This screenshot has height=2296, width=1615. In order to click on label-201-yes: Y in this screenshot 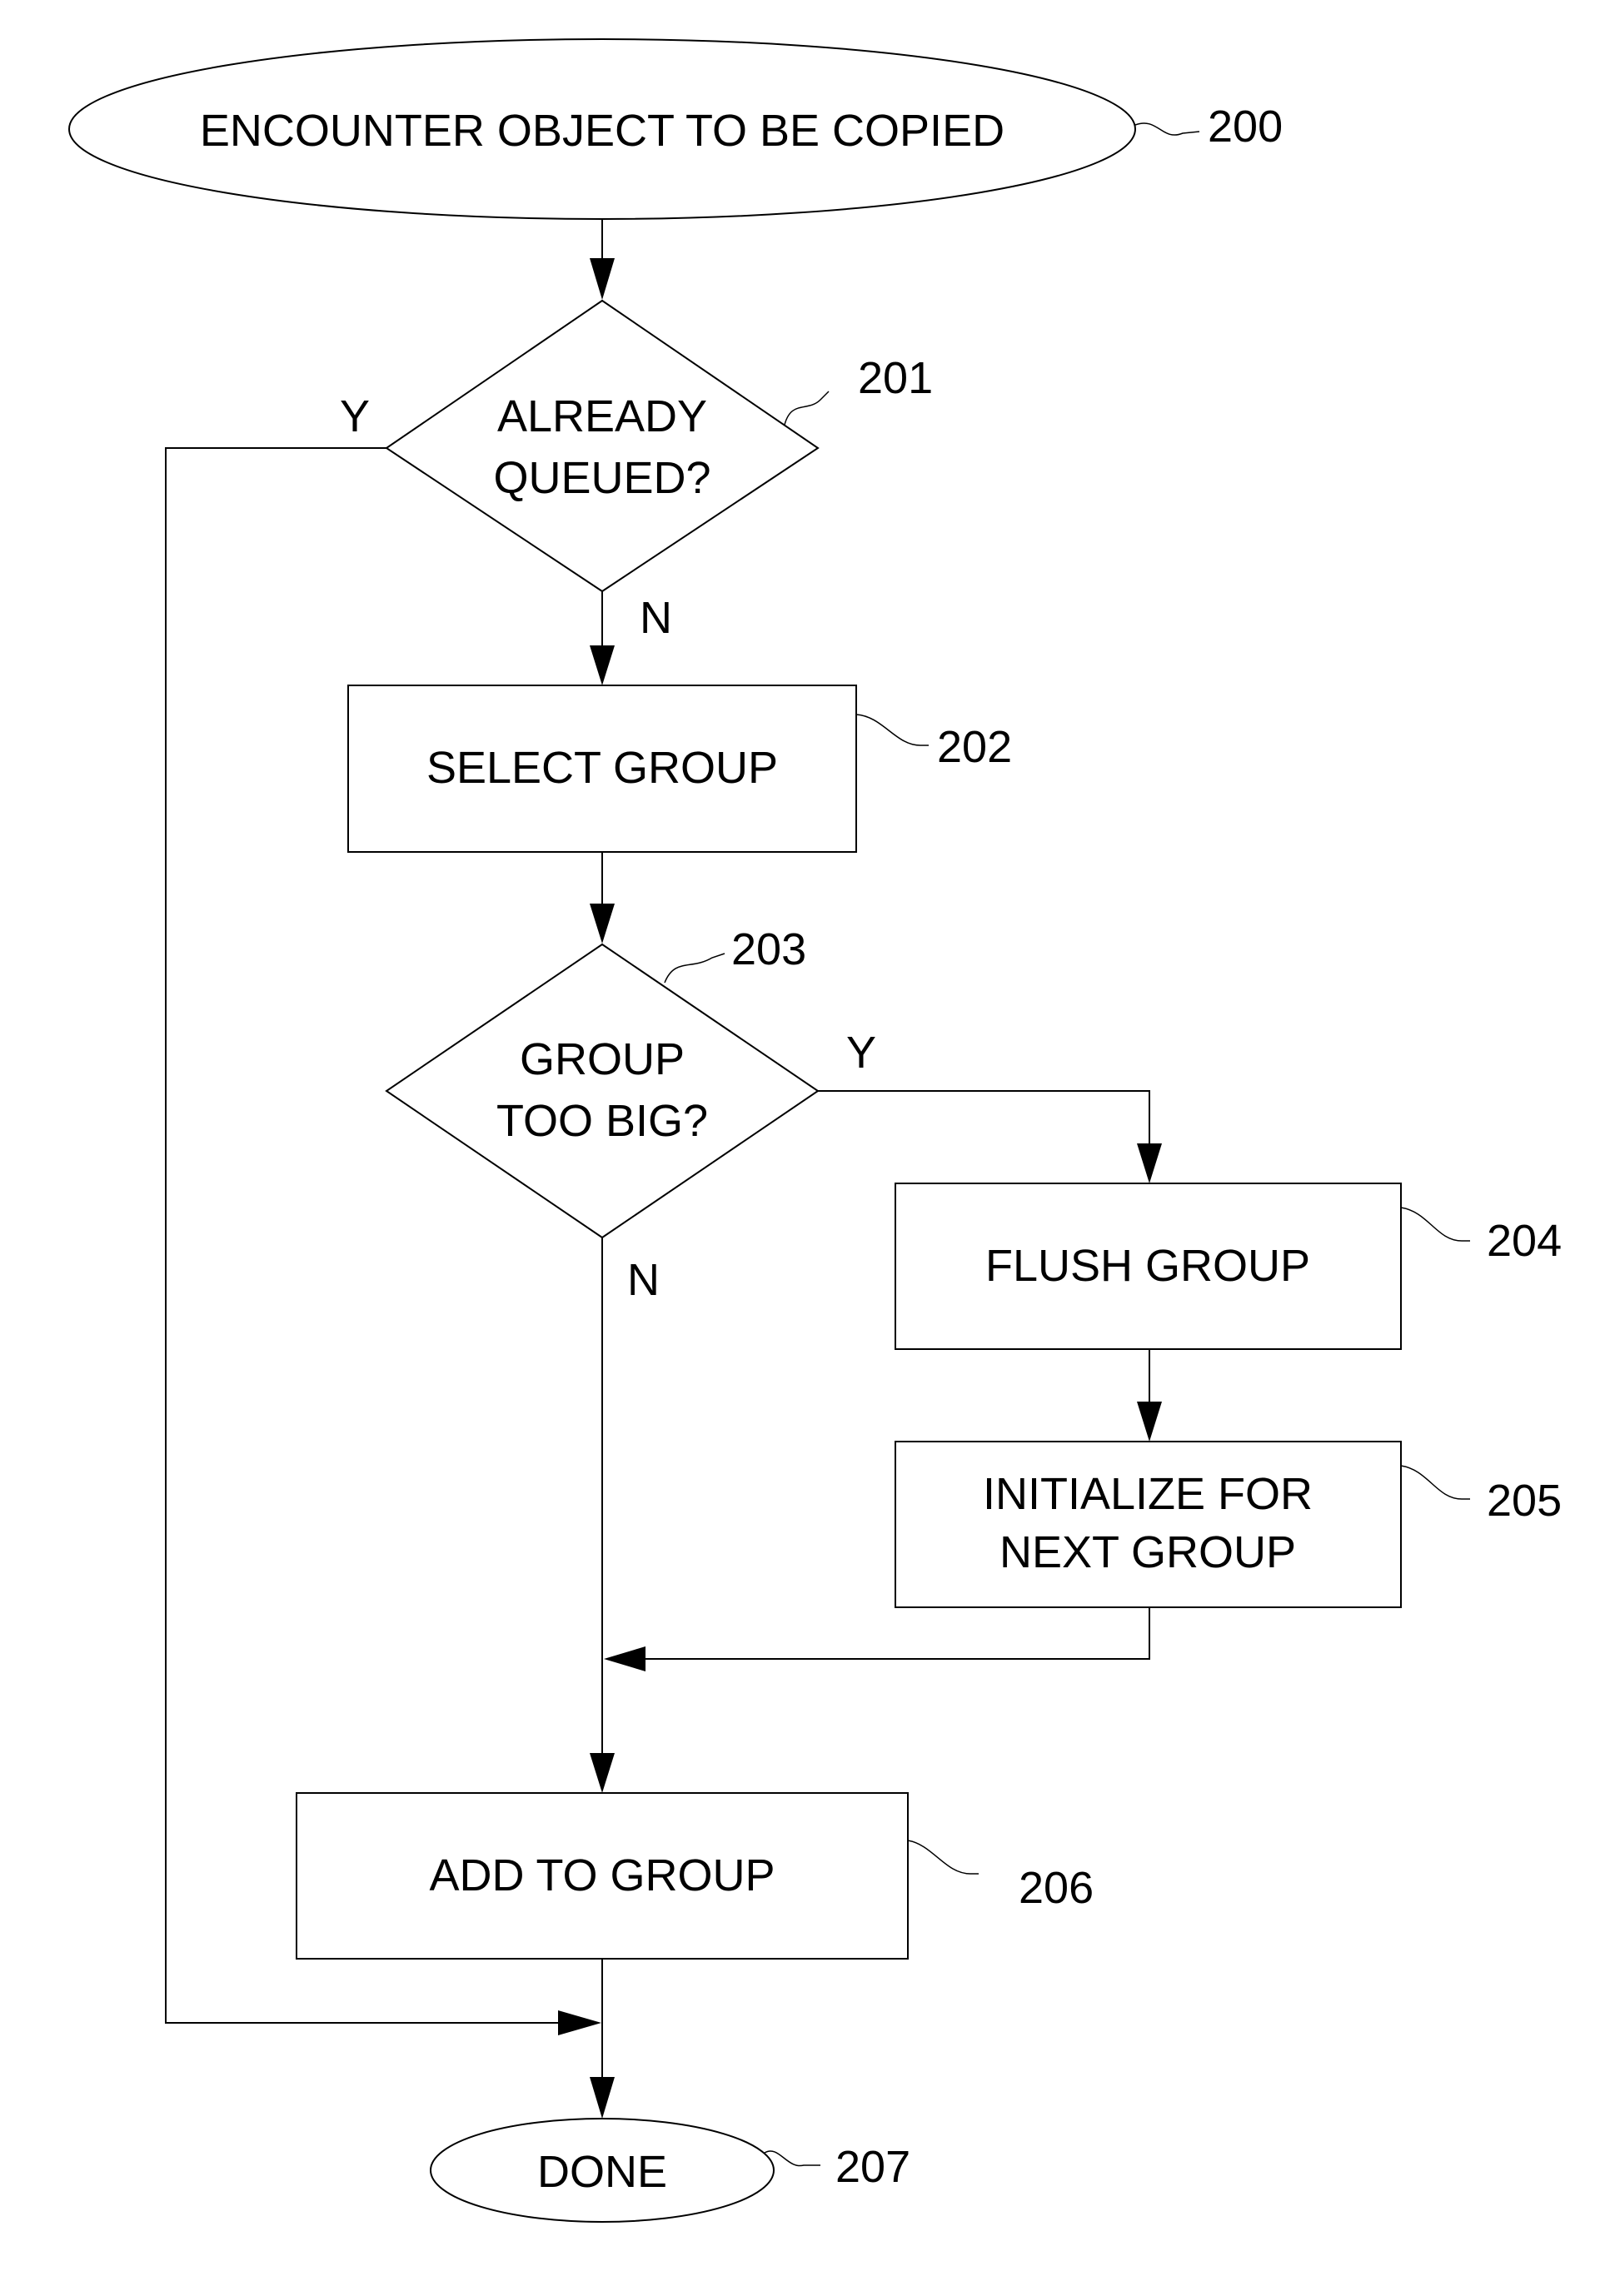, I will do `click(355, 416)`.